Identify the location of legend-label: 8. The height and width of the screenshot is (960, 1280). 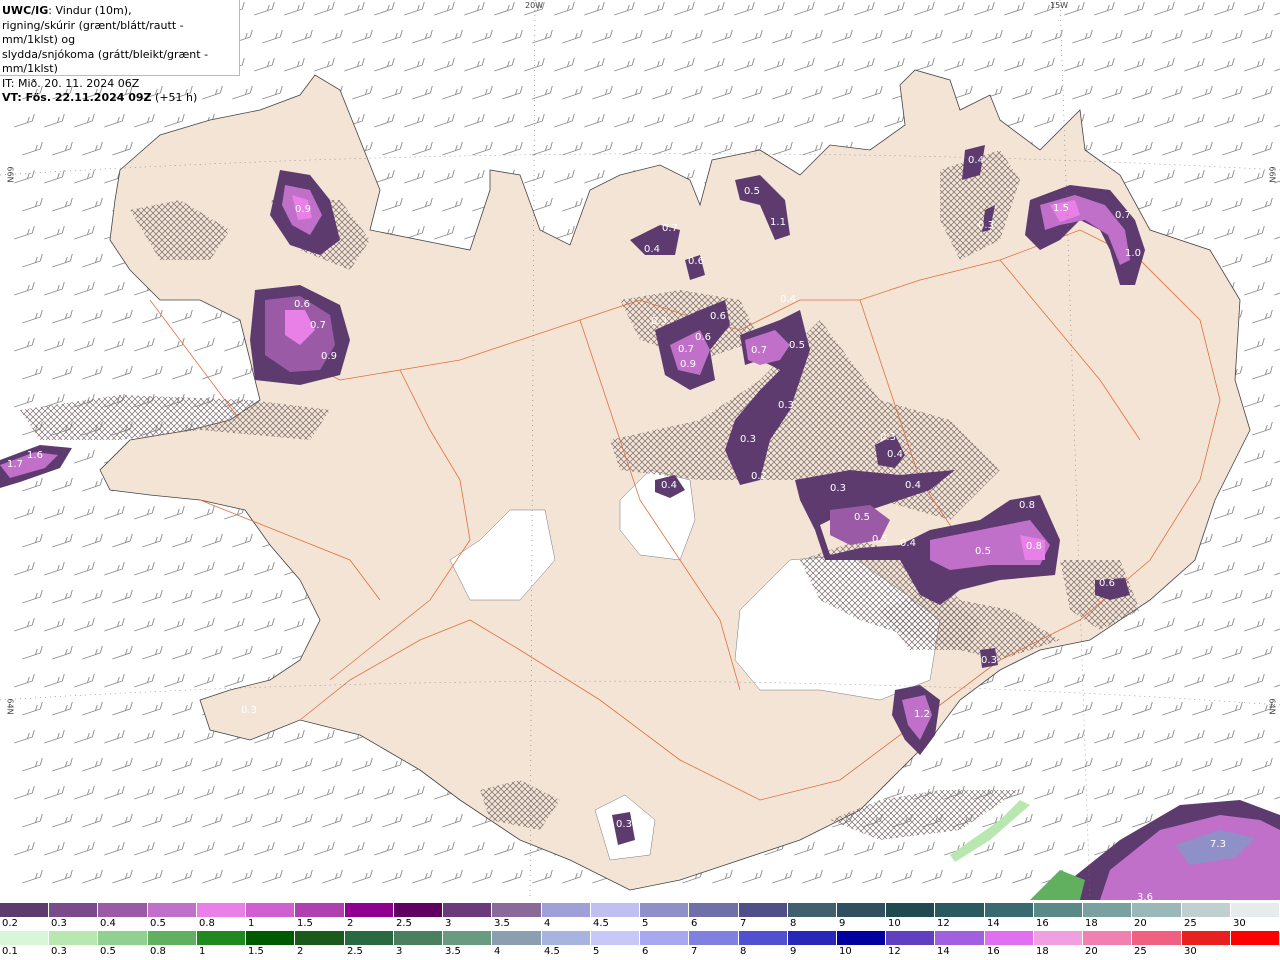
(793, 923).